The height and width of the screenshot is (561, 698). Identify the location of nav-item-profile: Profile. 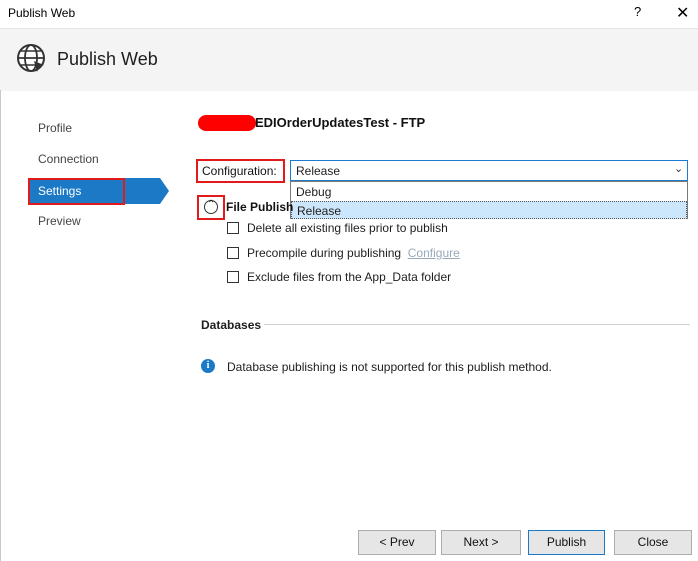
(55, 128).